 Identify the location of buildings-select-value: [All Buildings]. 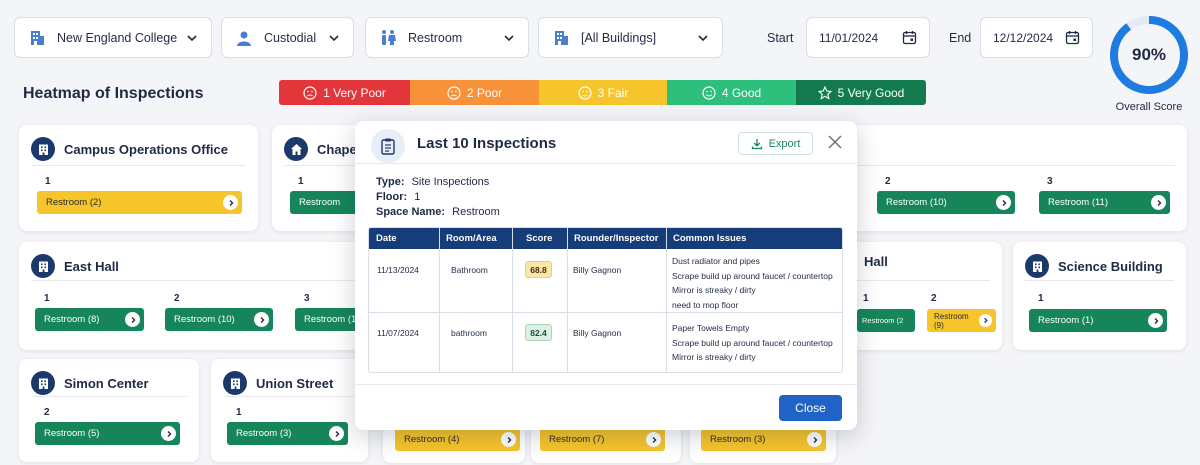
(619, 37).